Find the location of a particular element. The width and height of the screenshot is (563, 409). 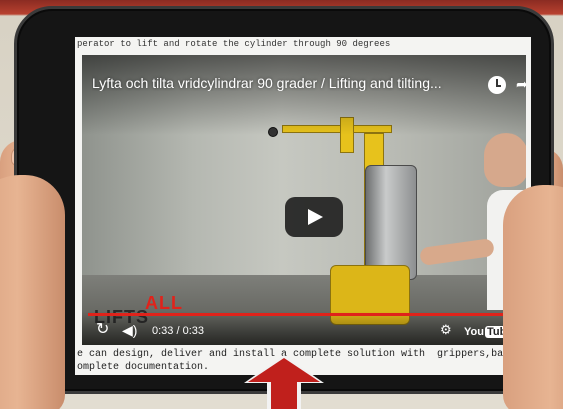

arrow-up-icon is located at coordinates (284, 383).